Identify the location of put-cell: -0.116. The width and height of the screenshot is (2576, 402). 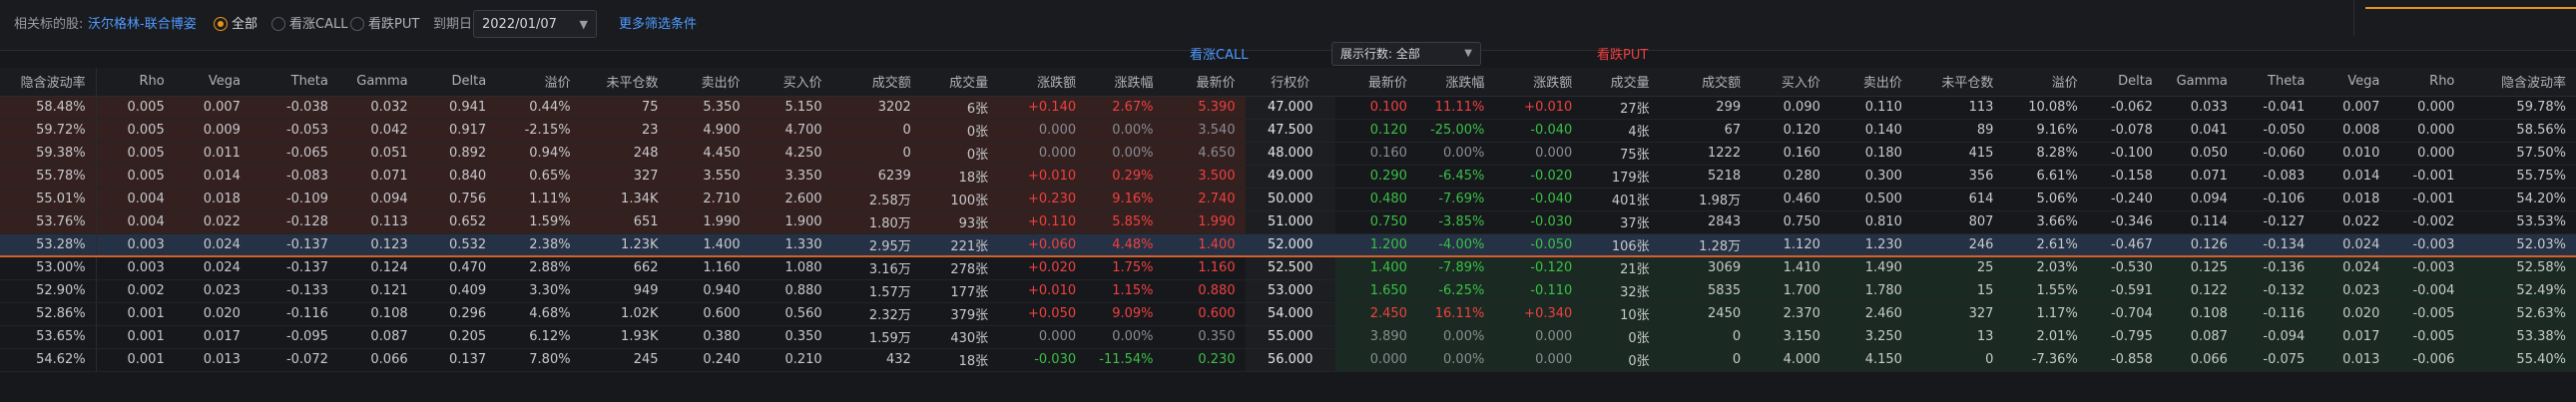
(2277, 314).